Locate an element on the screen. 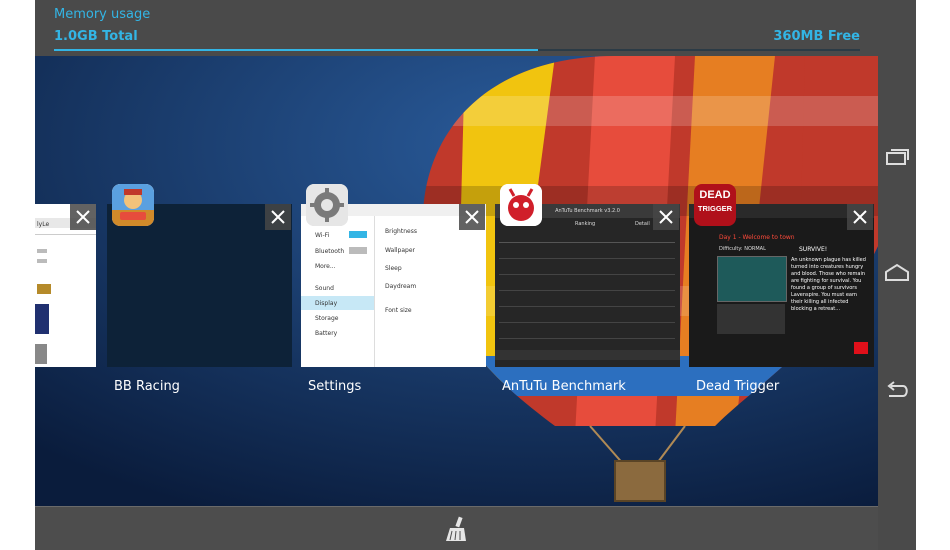 The image size is (950, 550). close-antutu-button is located at coordinates (666, 217).